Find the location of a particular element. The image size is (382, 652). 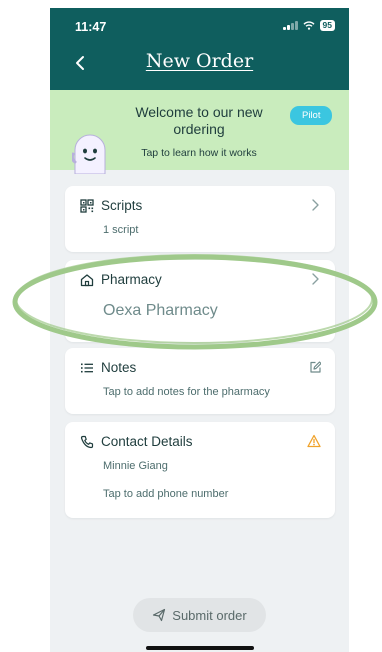

notes-hint: Tap to add notes for the pharmacy is located at coordinates (186, 392).